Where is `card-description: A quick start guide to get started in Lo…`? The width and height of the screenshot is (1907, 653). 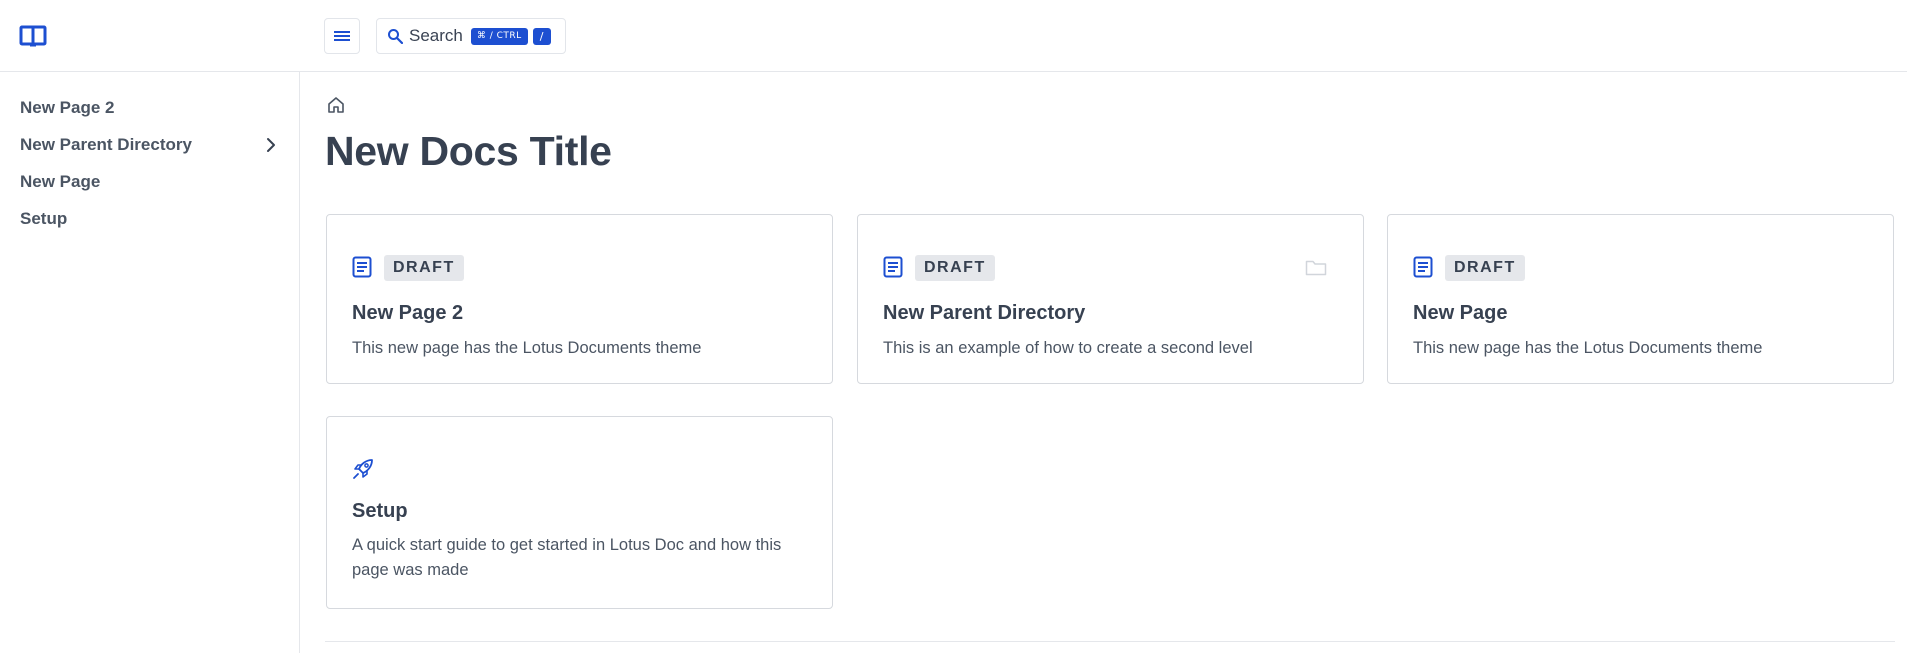 card-description: A quick start guide to get started in Lo… is located at coordinates (567, 557).